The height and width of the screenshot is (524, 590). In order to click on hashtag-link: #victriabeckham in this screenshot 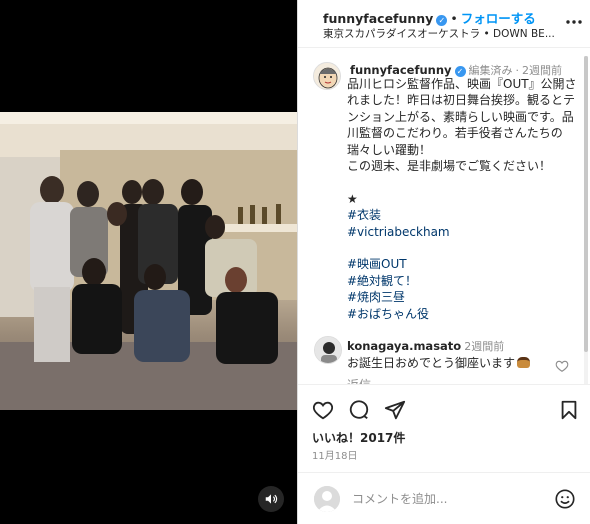, I will do `click(398, 232)`.